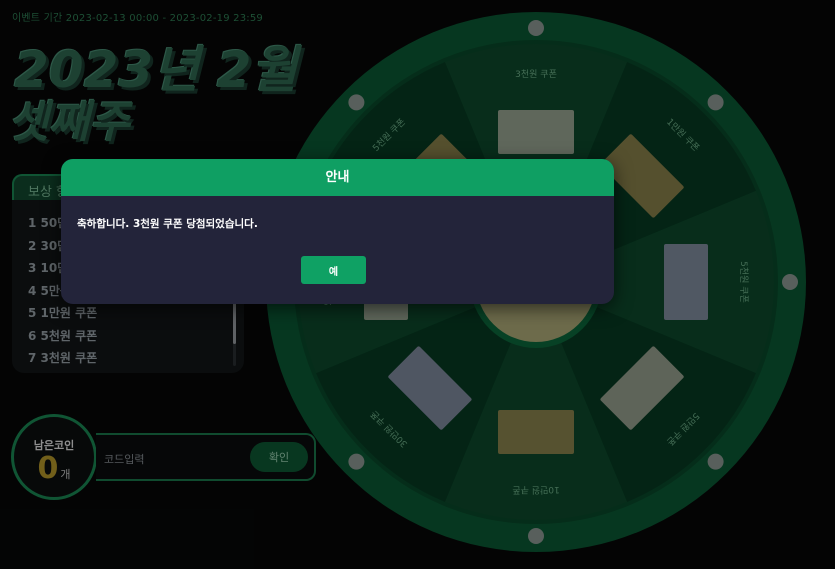 This screenshot has height=569, width=835. I want to click on modal-title: 안내, so click(337, 177).